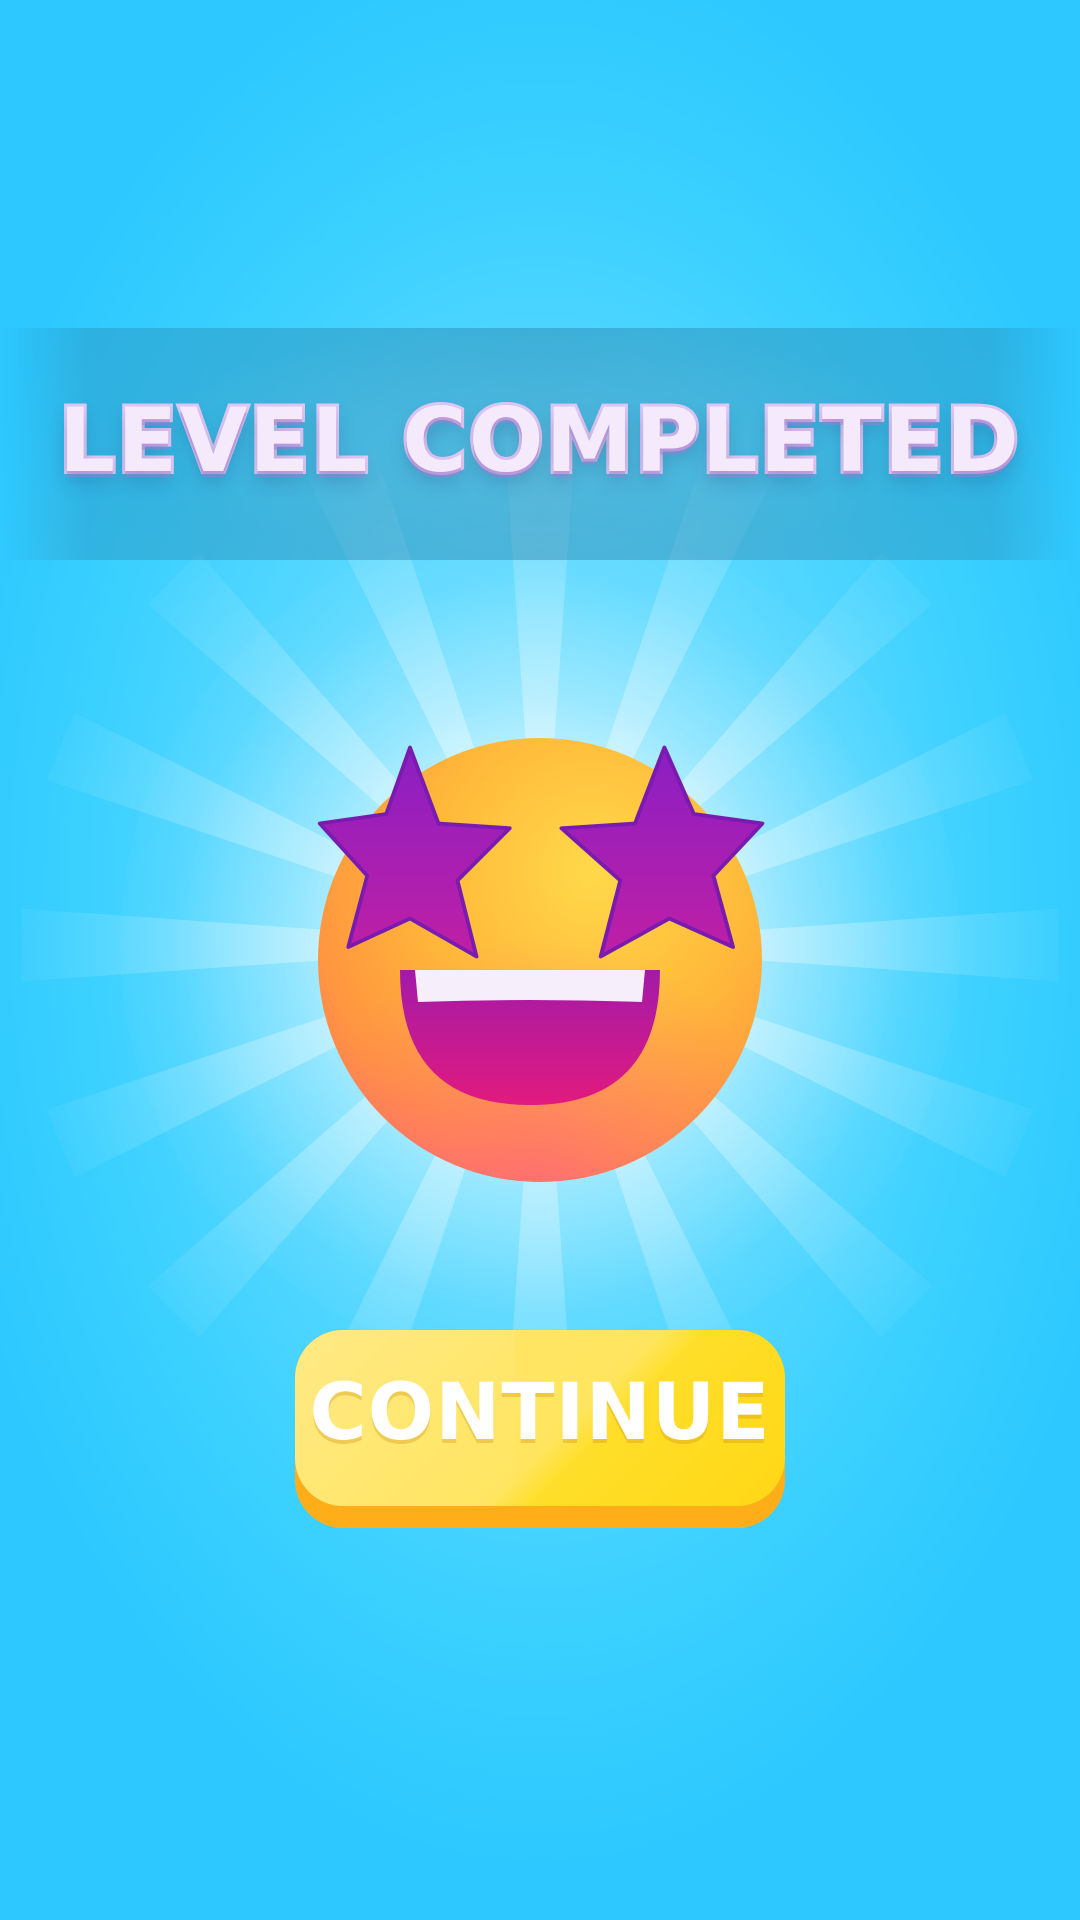  I want to click on level-completed-title: LEVEL COMPLETED, so click(539, 440).